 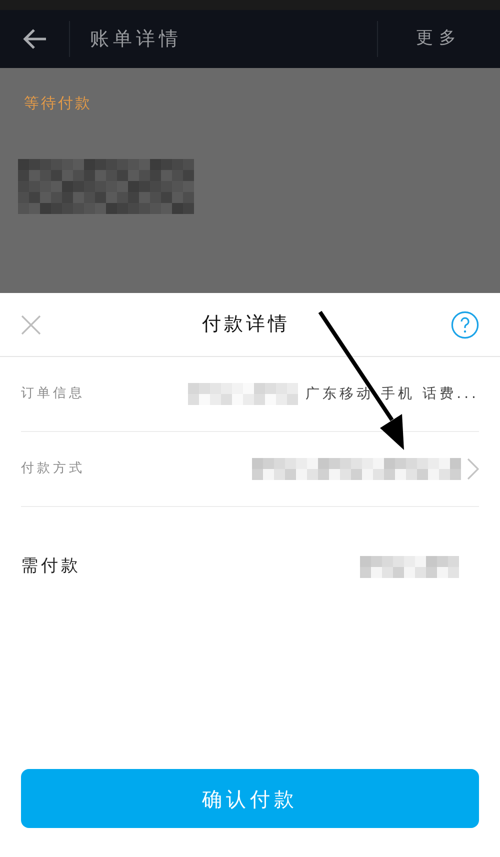 I want to click on screen-title: 账单详情, so click(x=136, y=39).